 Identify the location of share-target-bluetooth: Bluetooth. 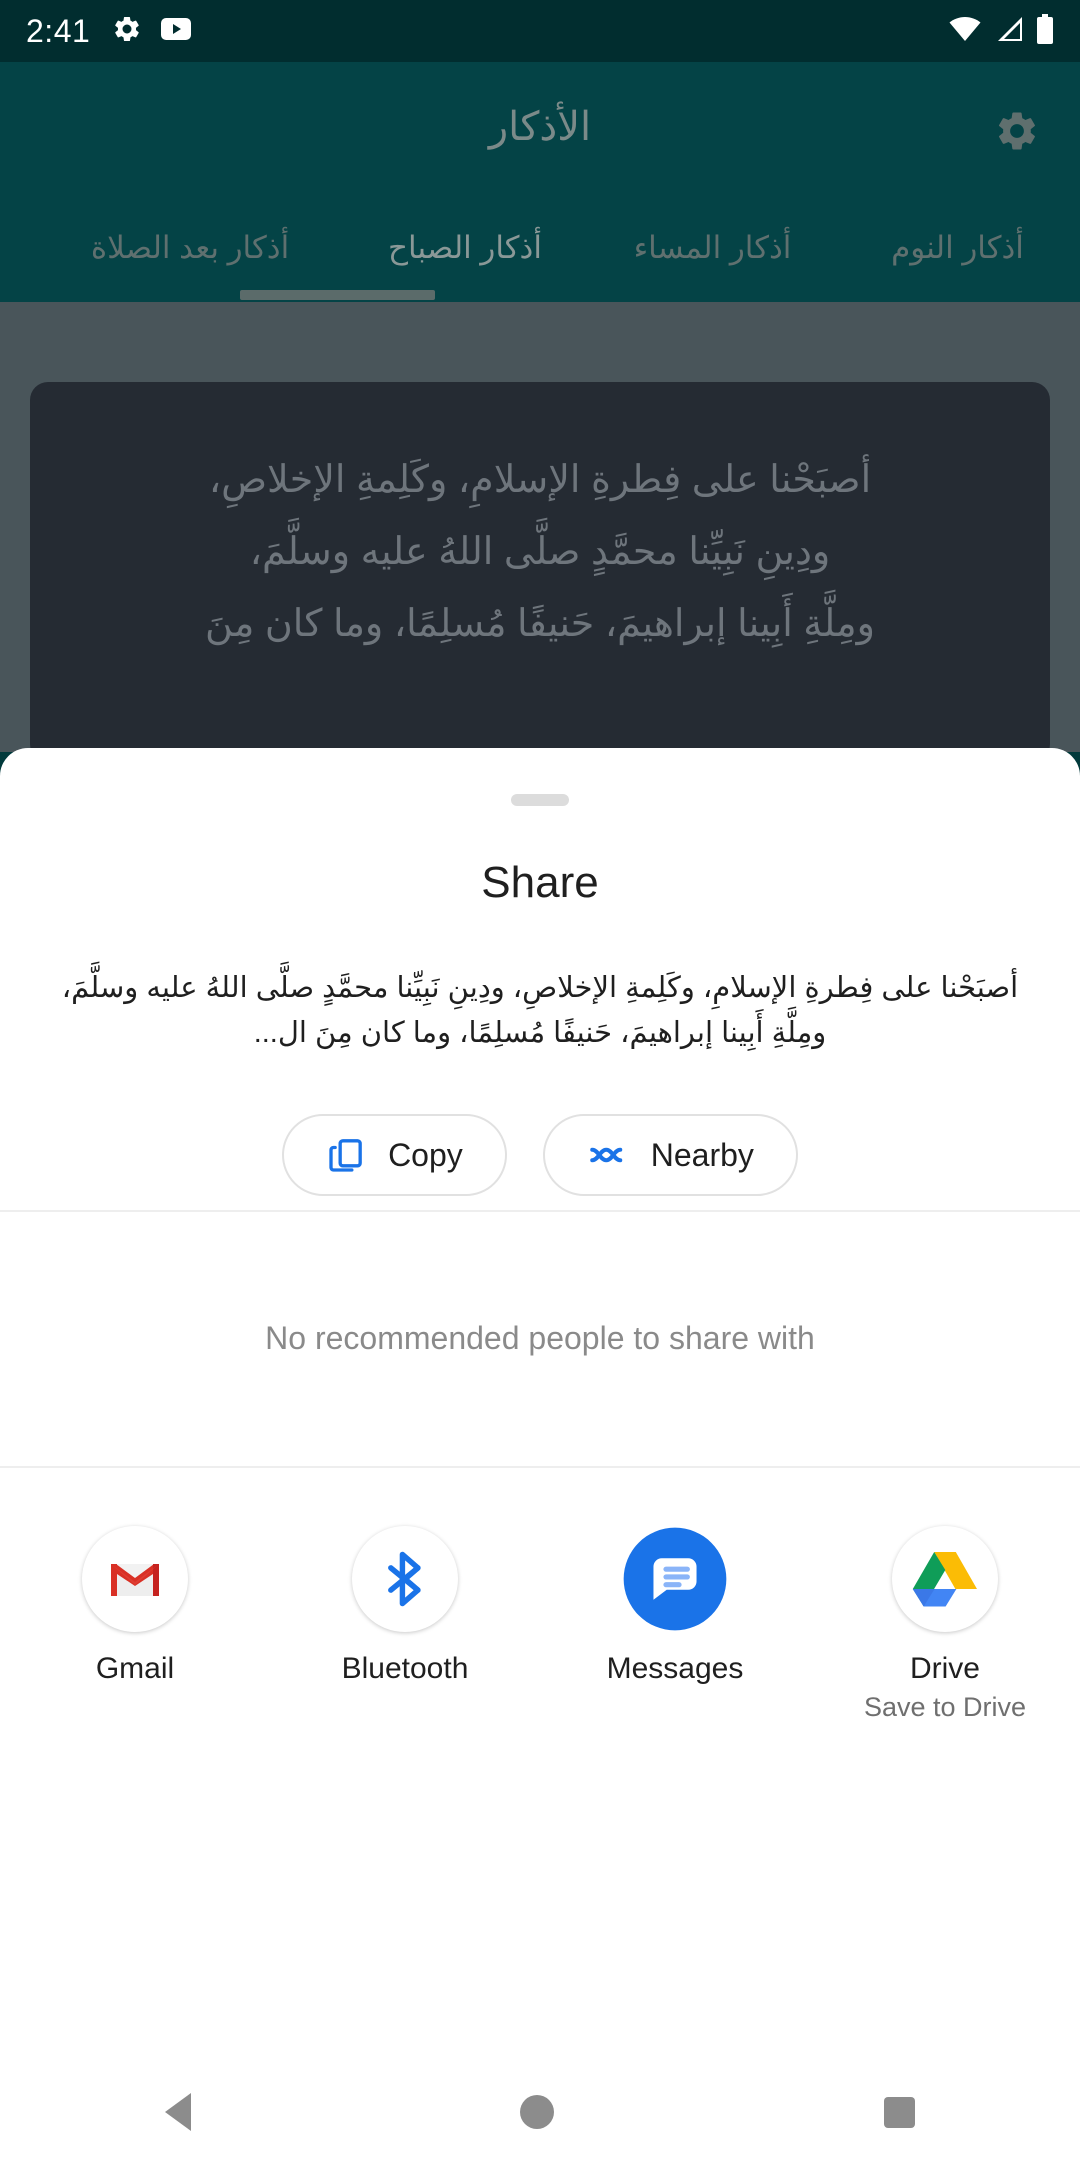
(405, 1624).